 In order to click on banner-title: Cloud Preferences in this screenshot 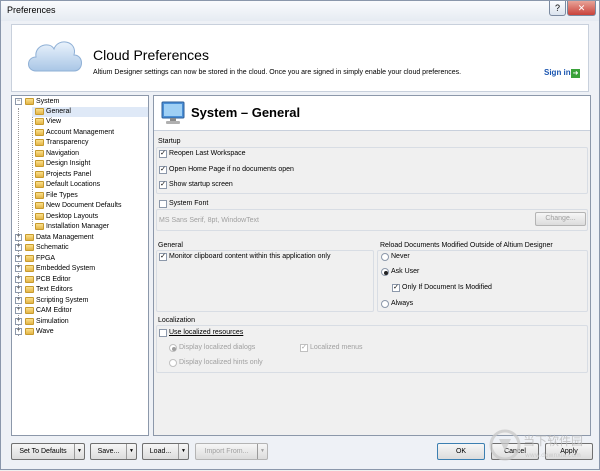, I will do `click(151, 55)`.